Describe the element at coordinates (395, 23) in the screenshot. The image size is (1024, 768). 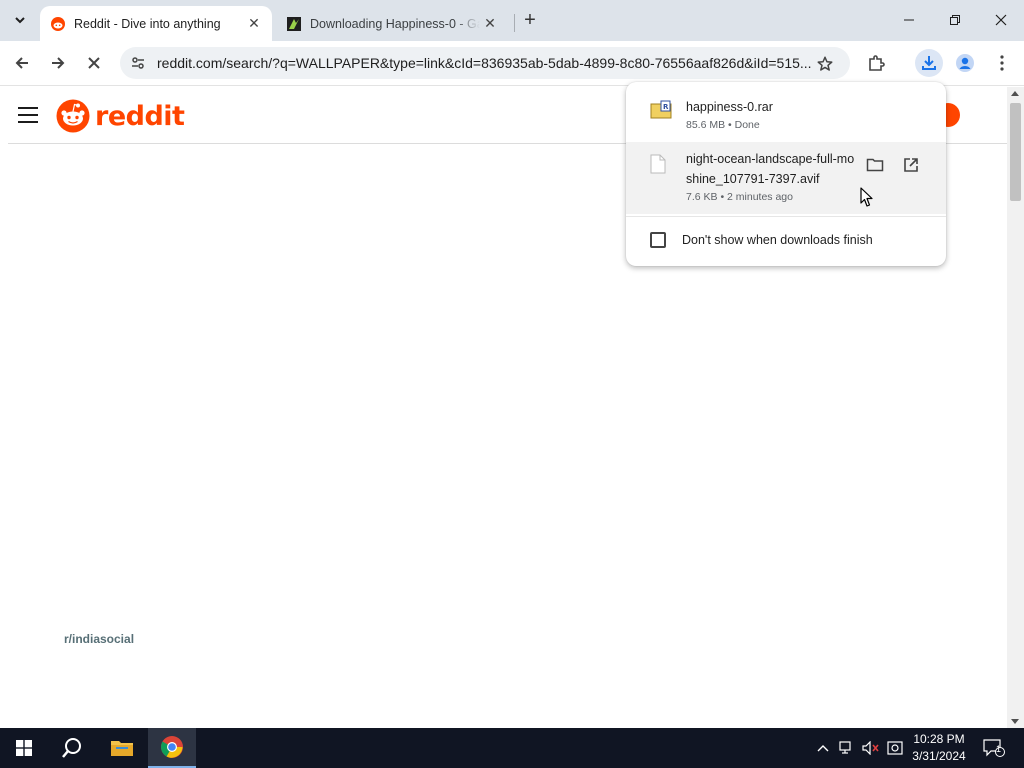
I see `tab-title: Downloading Happiness-0 - Games` at that location.